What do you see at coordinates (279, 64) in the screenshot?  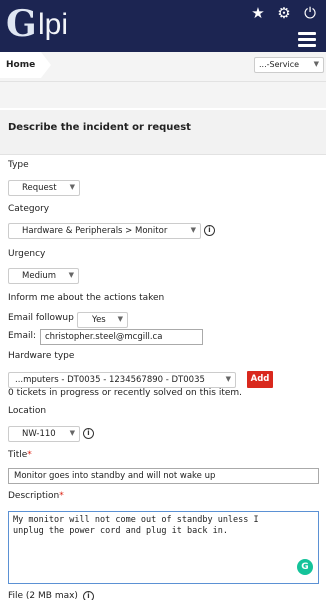 I see `service-select-value: ...-Service` at bounding box center [279, 64].